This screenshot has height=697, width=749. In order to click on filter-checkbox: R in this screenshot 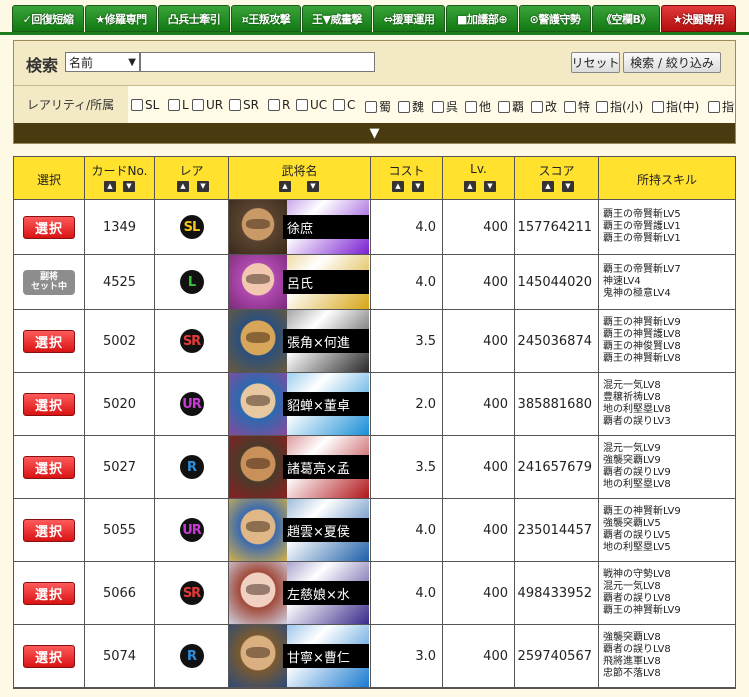, I will do `click(279, 105)`.